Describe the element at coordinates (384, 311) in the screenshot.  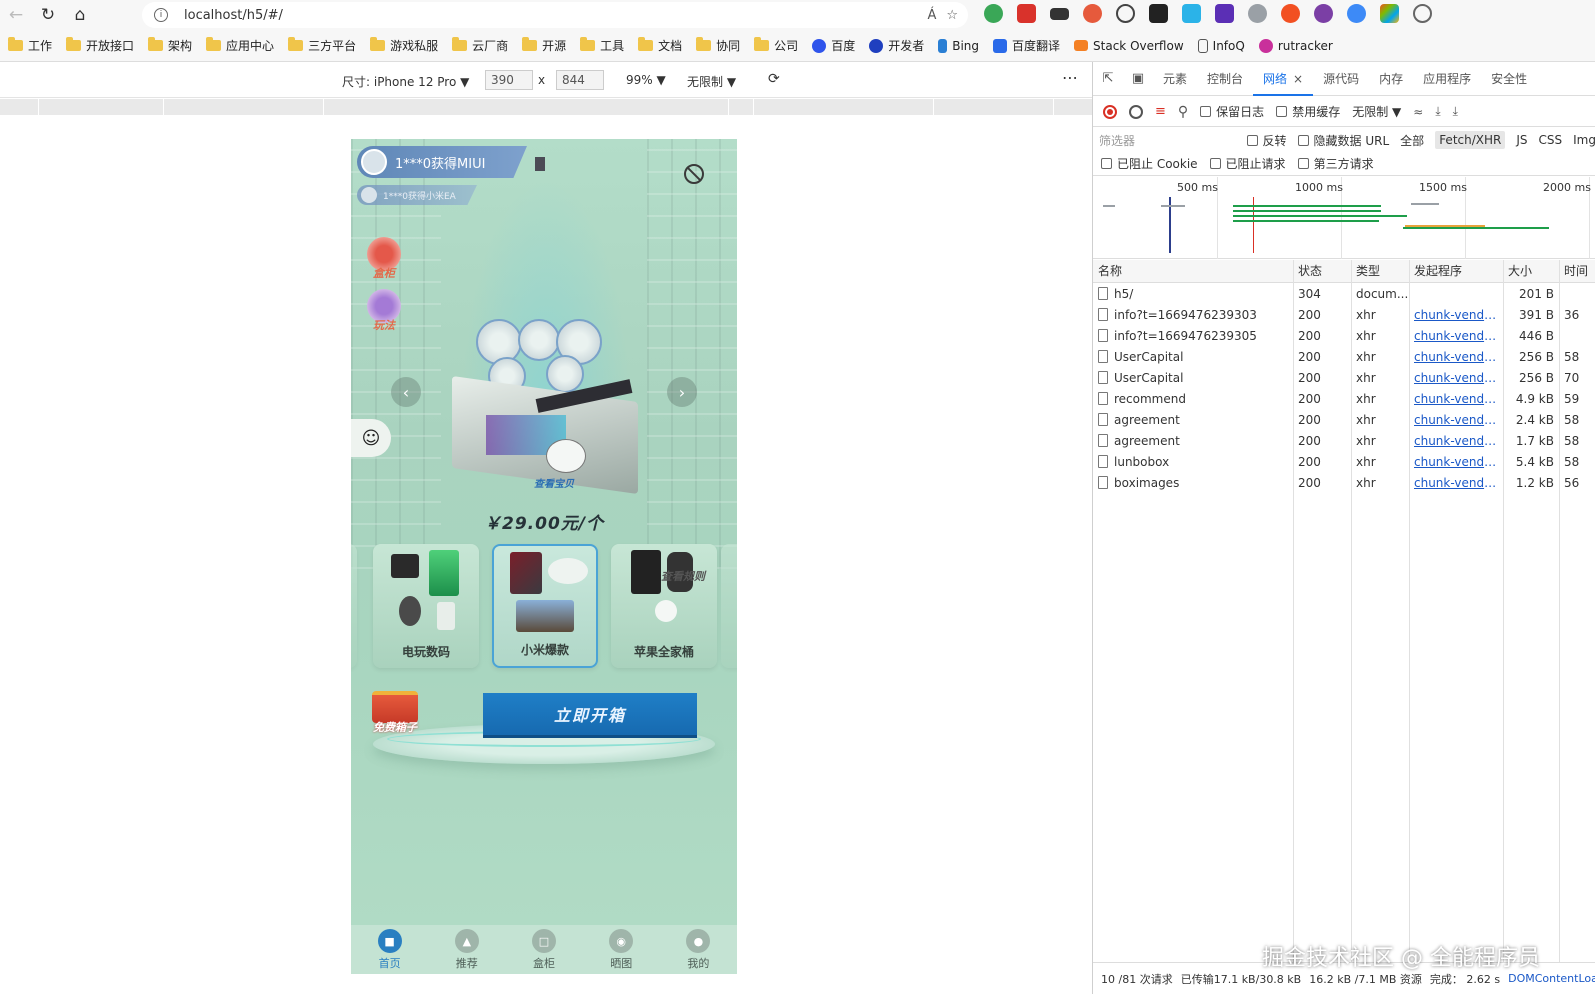
I see `side-button-gameplay: 玩法` at that location.